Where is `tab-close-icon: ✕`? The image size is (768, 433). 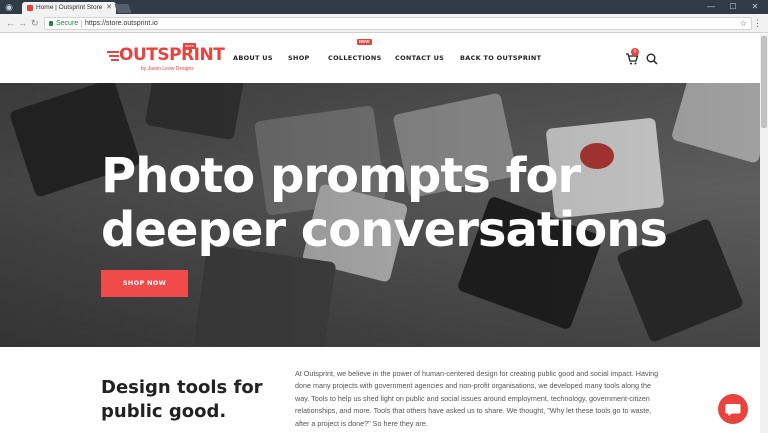 tab-close-icon: ✕ is located at coordinates (109, 8).